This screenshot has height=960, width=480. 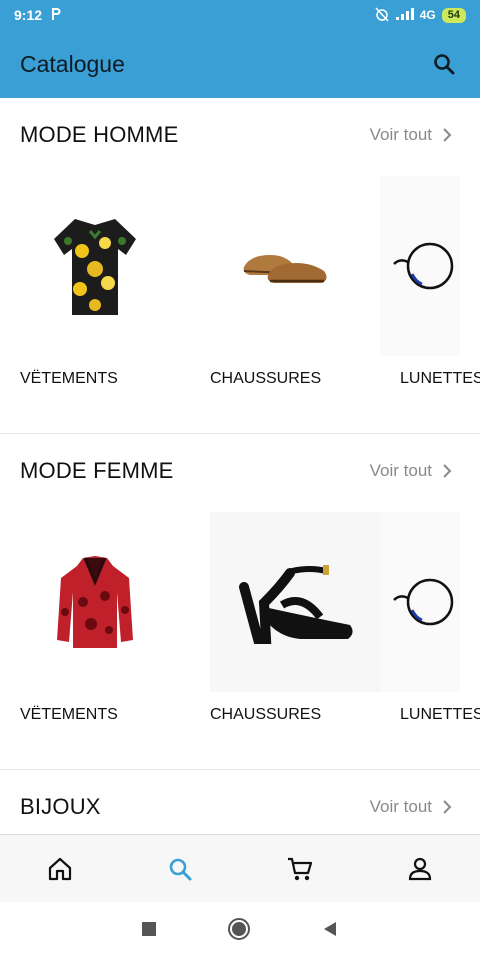 I want to click on section-header: MODE FEMME Voir tout, so click(x=240, y=471).